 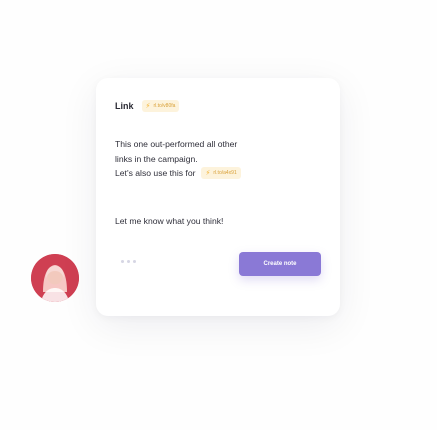 I want to click on link-chip: ⚡ rl.to/v80fa, so click(x=160, y=106).